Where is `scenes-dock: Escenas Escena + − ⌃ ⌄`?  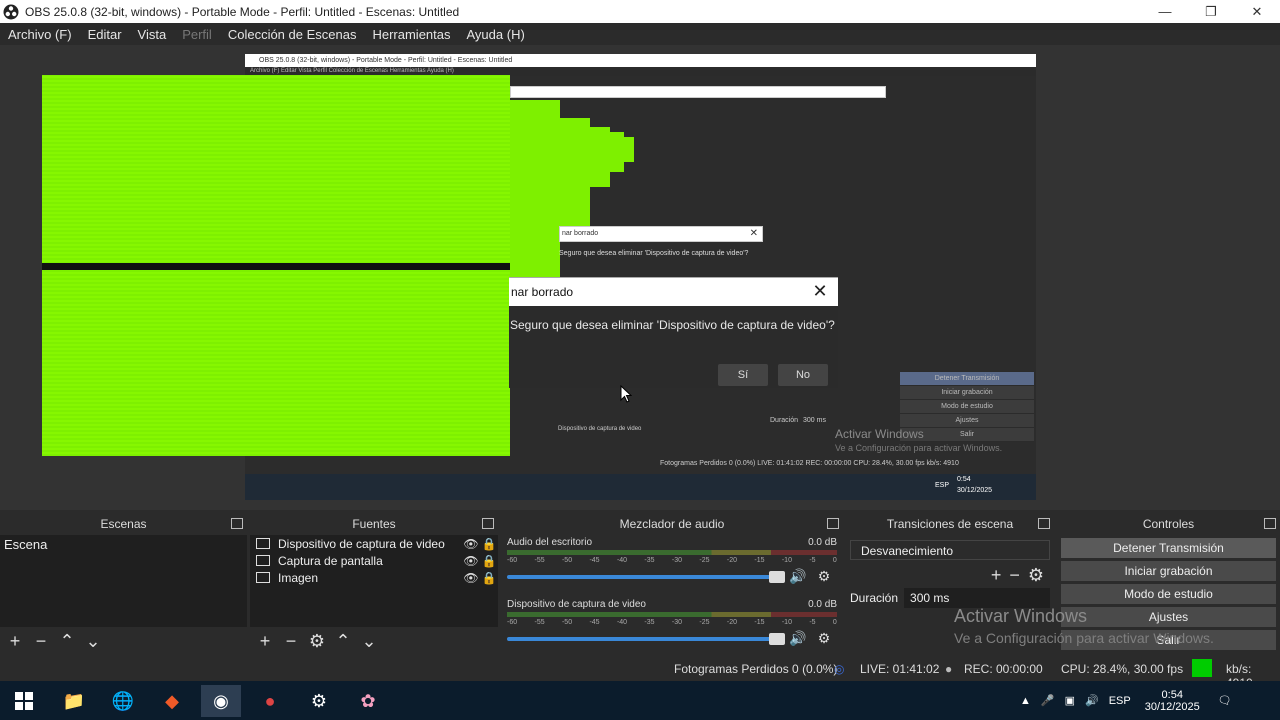
scenes-dock: Escenas Escena + − ⌃ ⌄ is located at coordinates (123, 584).